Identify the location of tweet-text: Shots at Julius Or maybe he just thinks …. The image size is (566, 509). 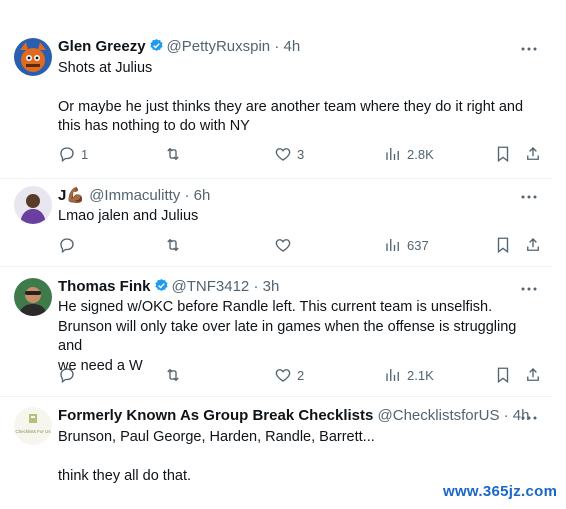
(301, 98).